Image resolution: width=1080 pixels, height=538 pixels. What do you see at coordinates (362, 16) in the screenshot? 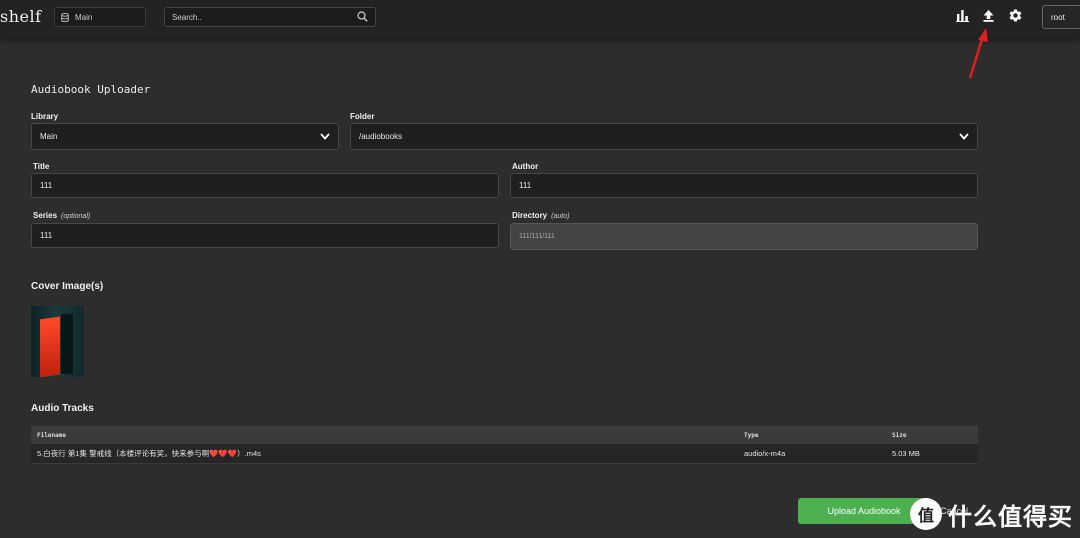
I see `search-icon` at bounding box center [362, 16].